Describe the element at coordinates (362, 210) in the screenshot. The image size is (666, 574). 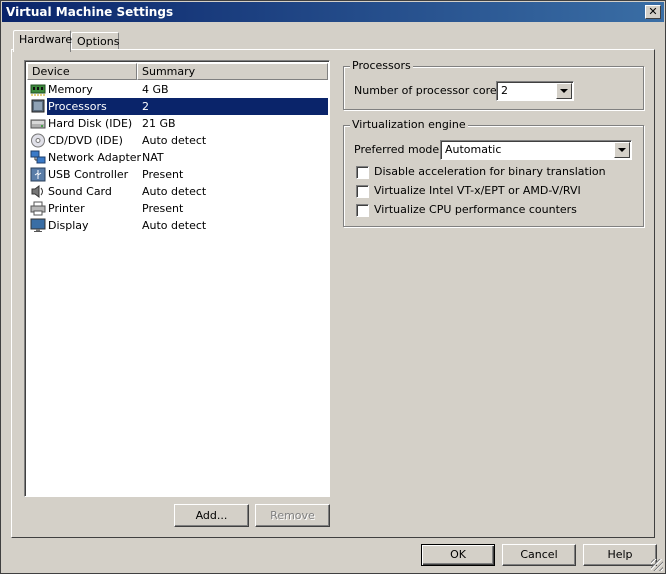
I see `virtualize-cpu-counters-checkbox` at that location.